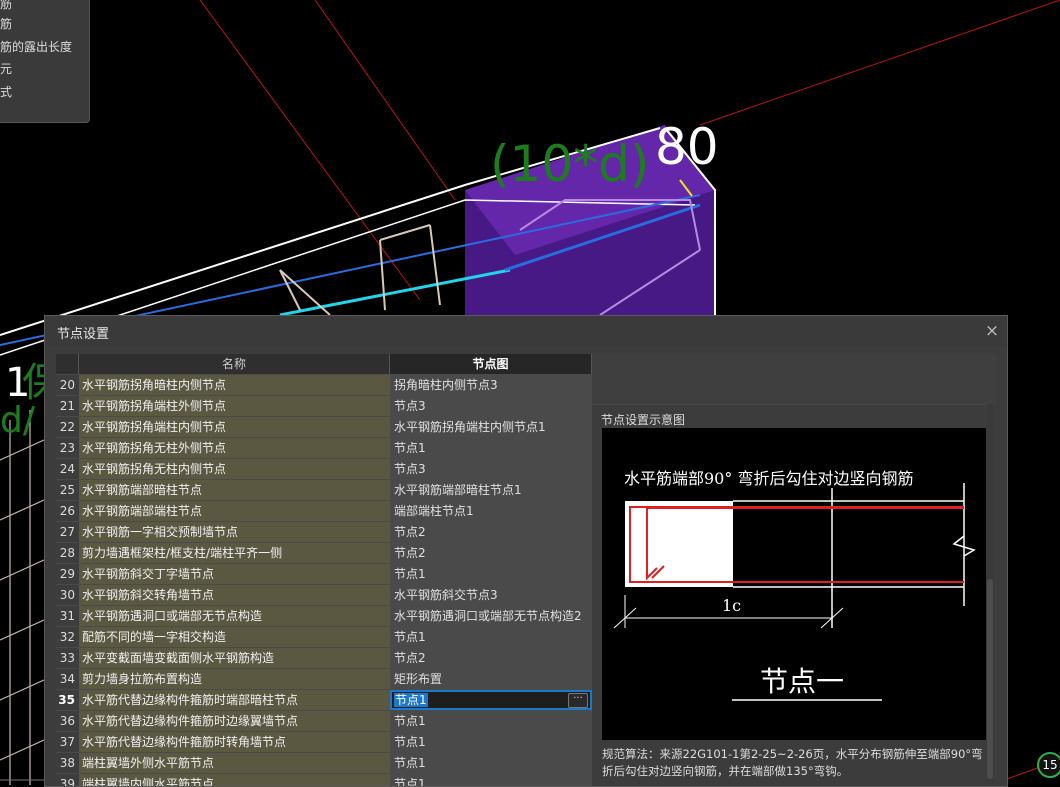 Image resolution: width=1060 pixels, height=787 pixels. What do you see at coordinates (67, 700) in the screenshot?
I see `row-index: 35` at bounding box center [67, 700].